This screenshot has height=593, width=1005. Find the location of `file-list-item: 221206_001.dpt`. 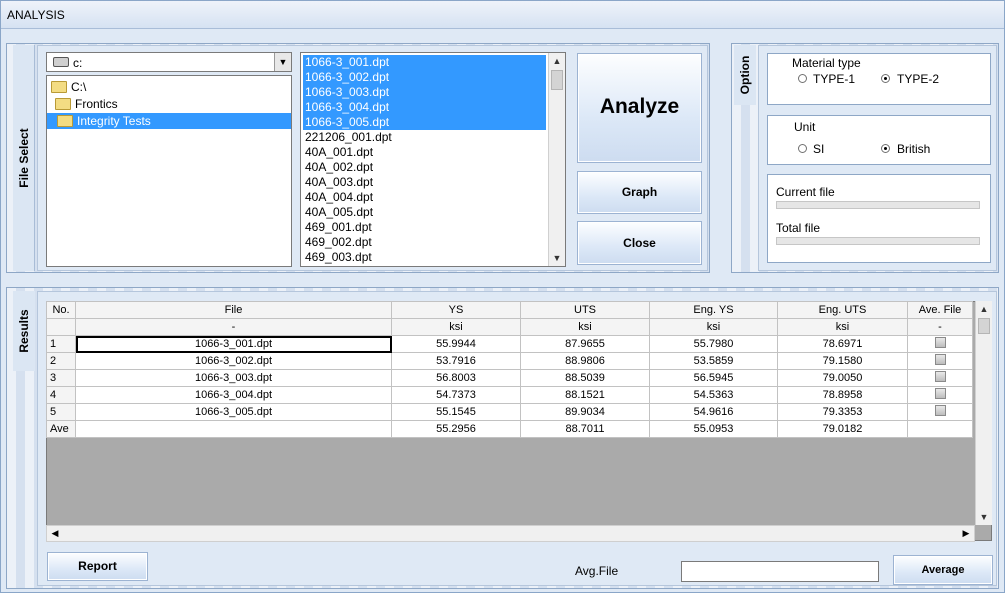

file-list-item: 221206_001.dpt is located at coordinates (424, 137).